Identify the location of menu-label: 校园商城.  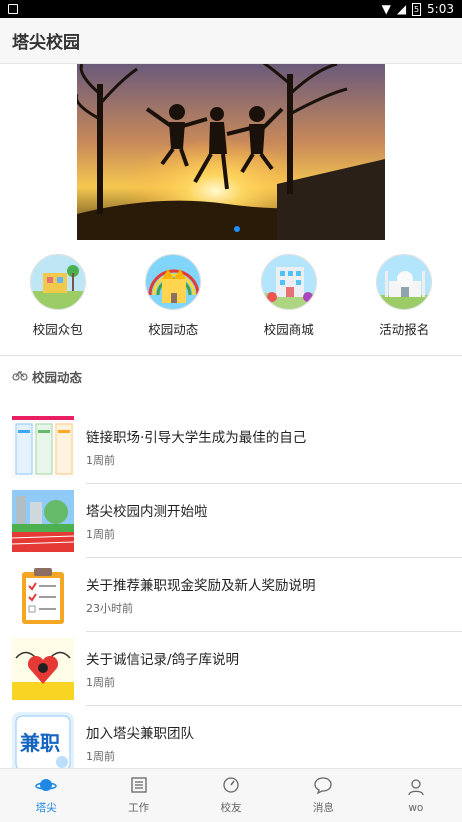
(288, 329).